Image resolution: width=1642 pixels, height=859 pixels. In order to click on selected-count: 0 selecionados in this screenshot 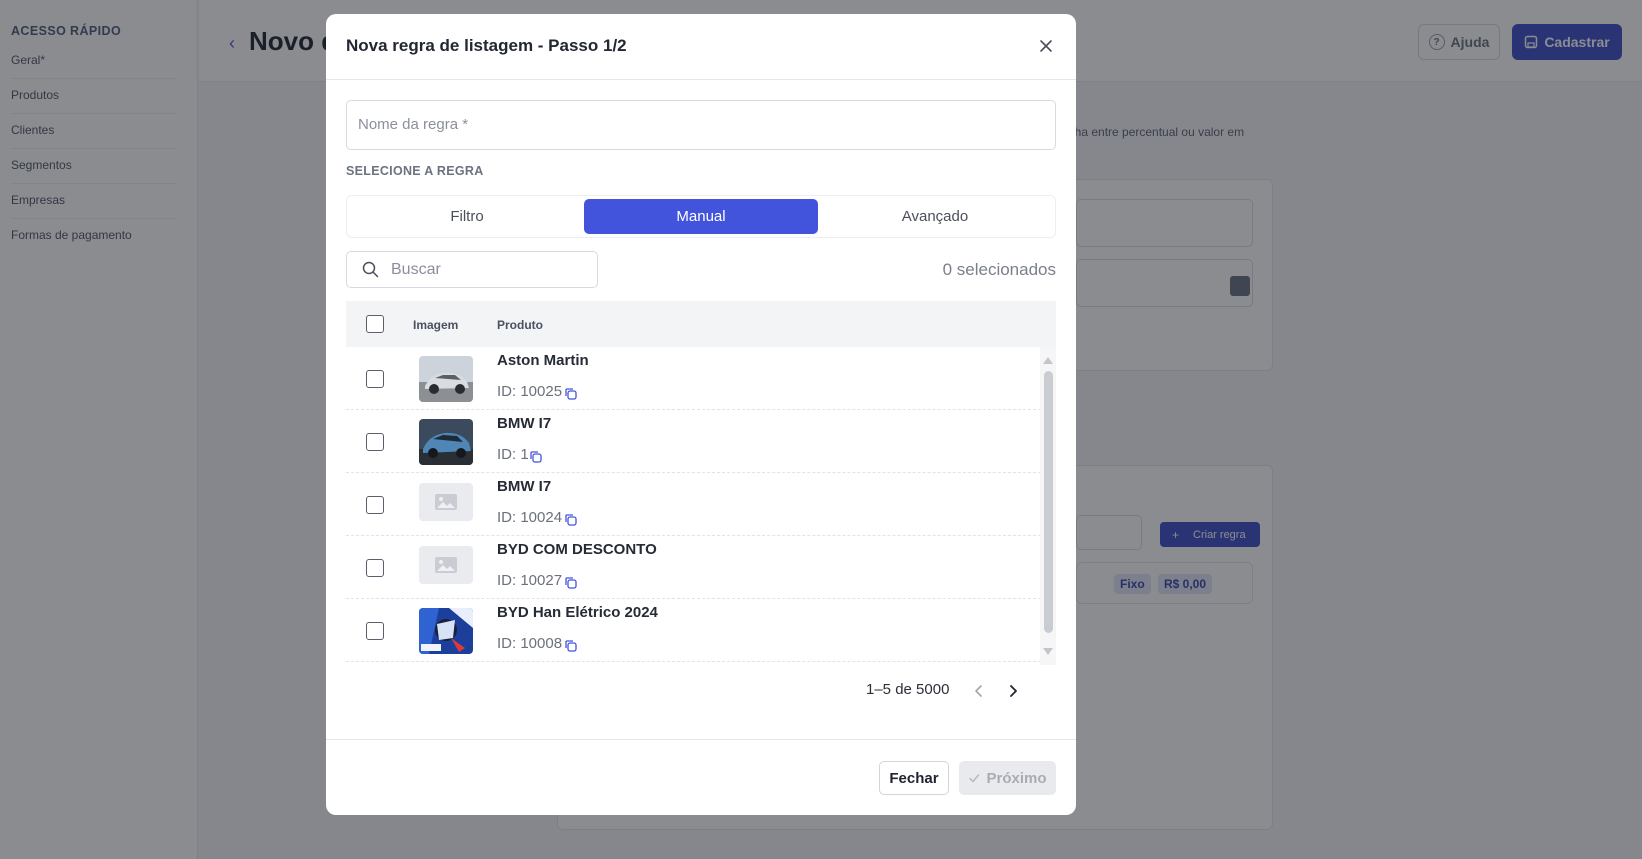, I will do `click(999, 269)`.